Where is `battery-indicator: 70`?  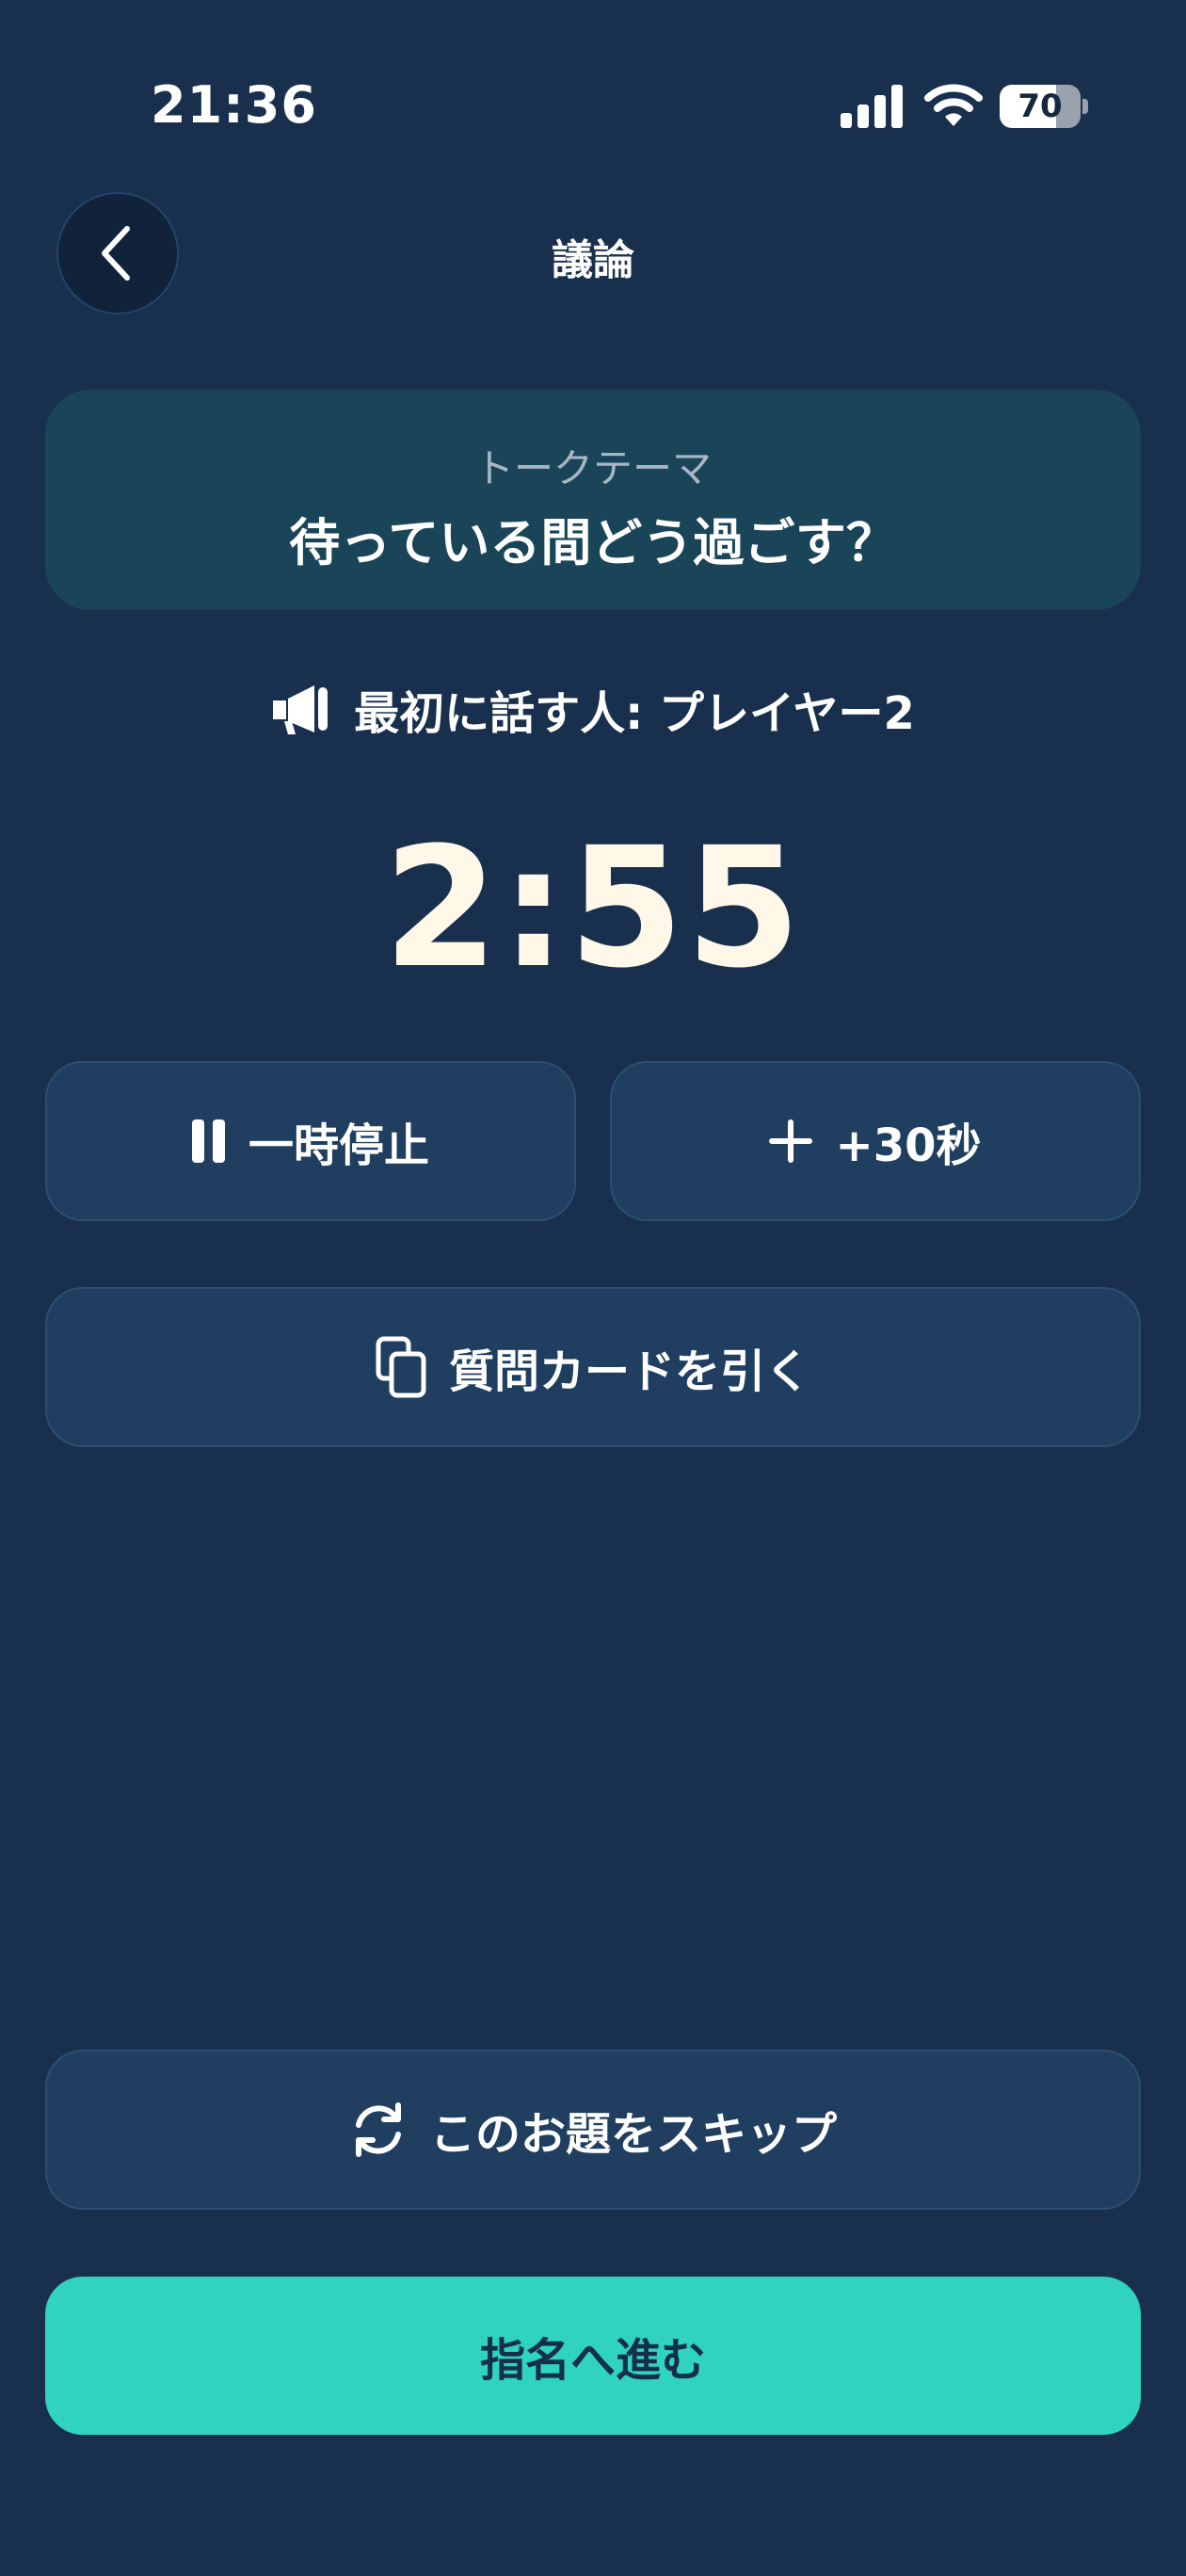 battery-indicator: 70 is located at coordinates (1044, 106).